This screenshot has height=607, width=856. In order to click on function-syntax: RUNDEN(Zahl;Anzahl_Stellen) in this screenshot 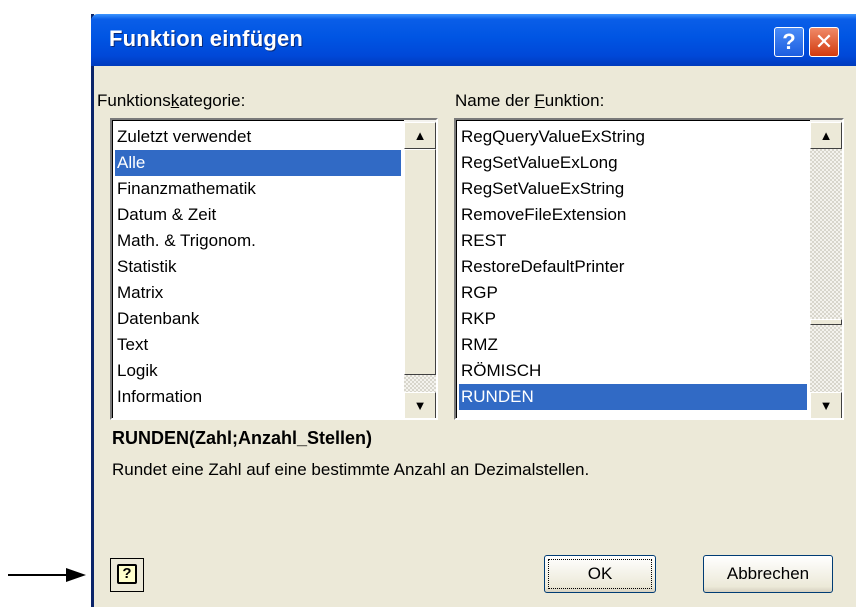, I will do `click(242, 438)`.